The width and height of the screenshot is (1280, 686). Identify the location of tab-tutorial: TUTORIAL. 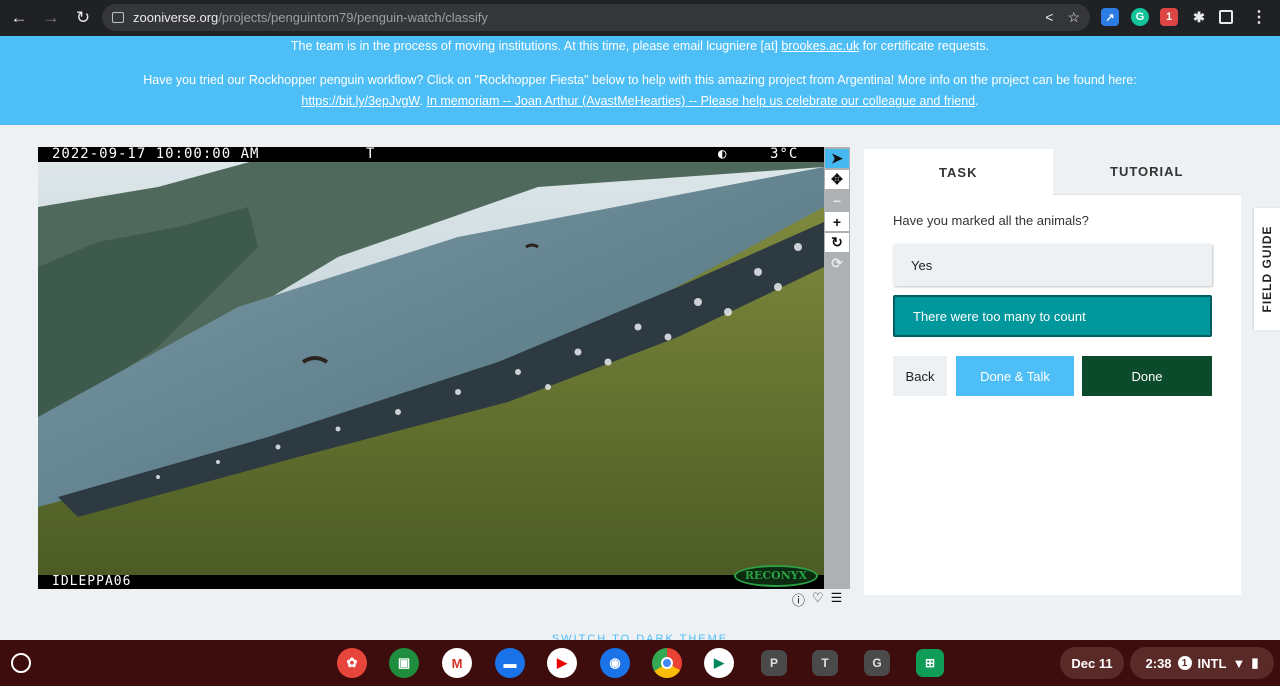
(1146, 172).